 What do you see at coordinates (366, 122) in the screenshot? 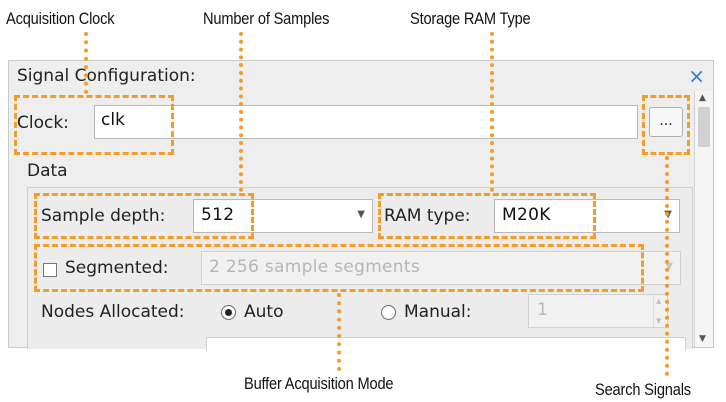
I see `clock-input: clk` at bounding box center [366, 122].